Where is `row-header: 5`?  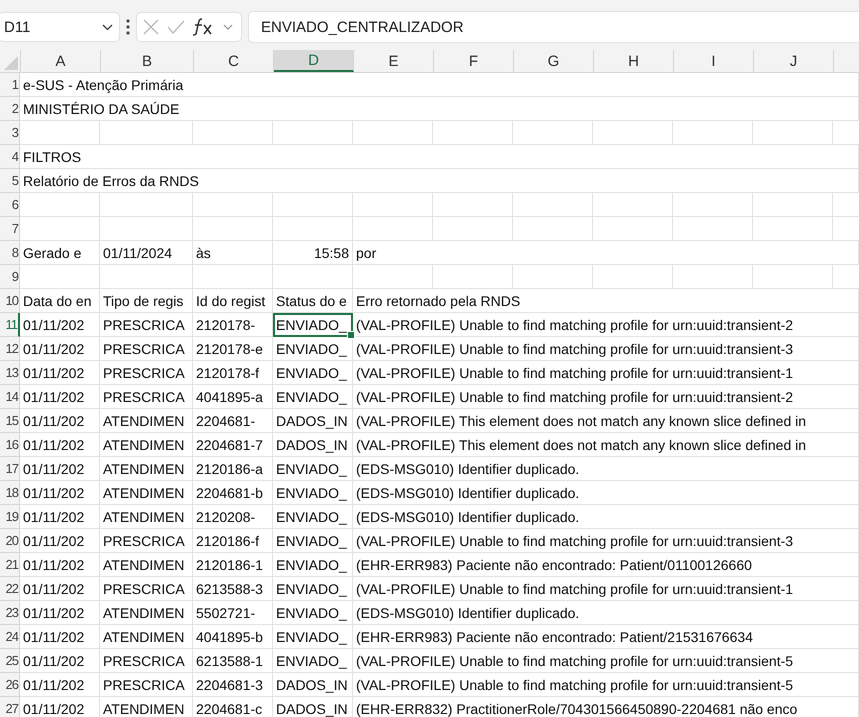 row-header: 5 is located at coordinates (10, 181).